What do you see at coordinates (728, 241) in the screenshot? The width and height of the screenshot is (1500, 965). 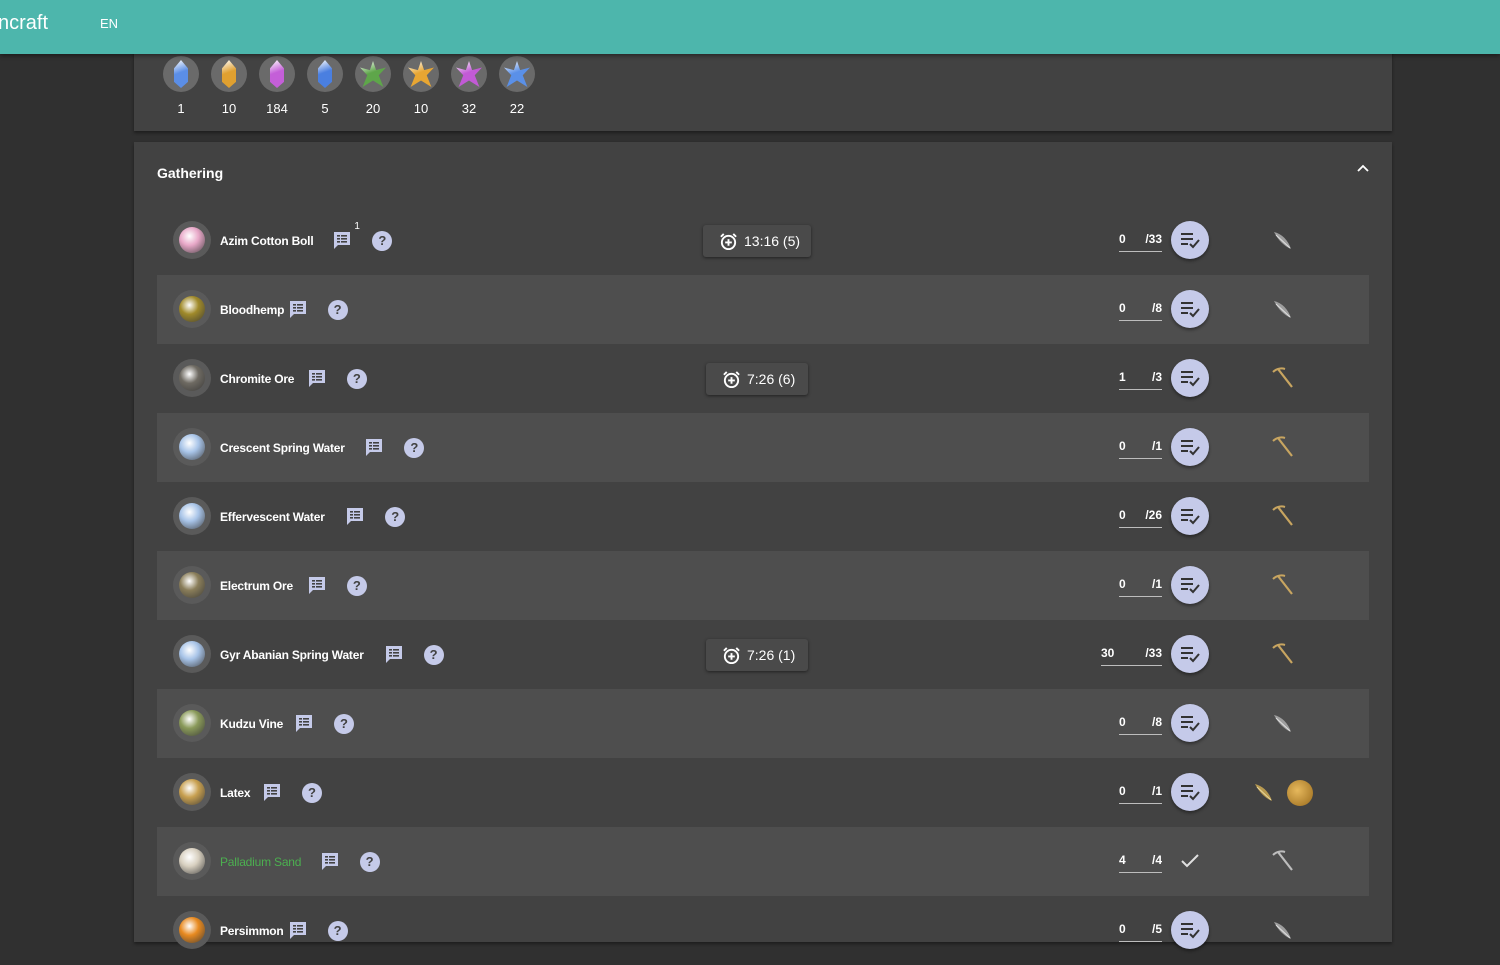 I see `alarm-add-icon` at bounding box center [728, 241].